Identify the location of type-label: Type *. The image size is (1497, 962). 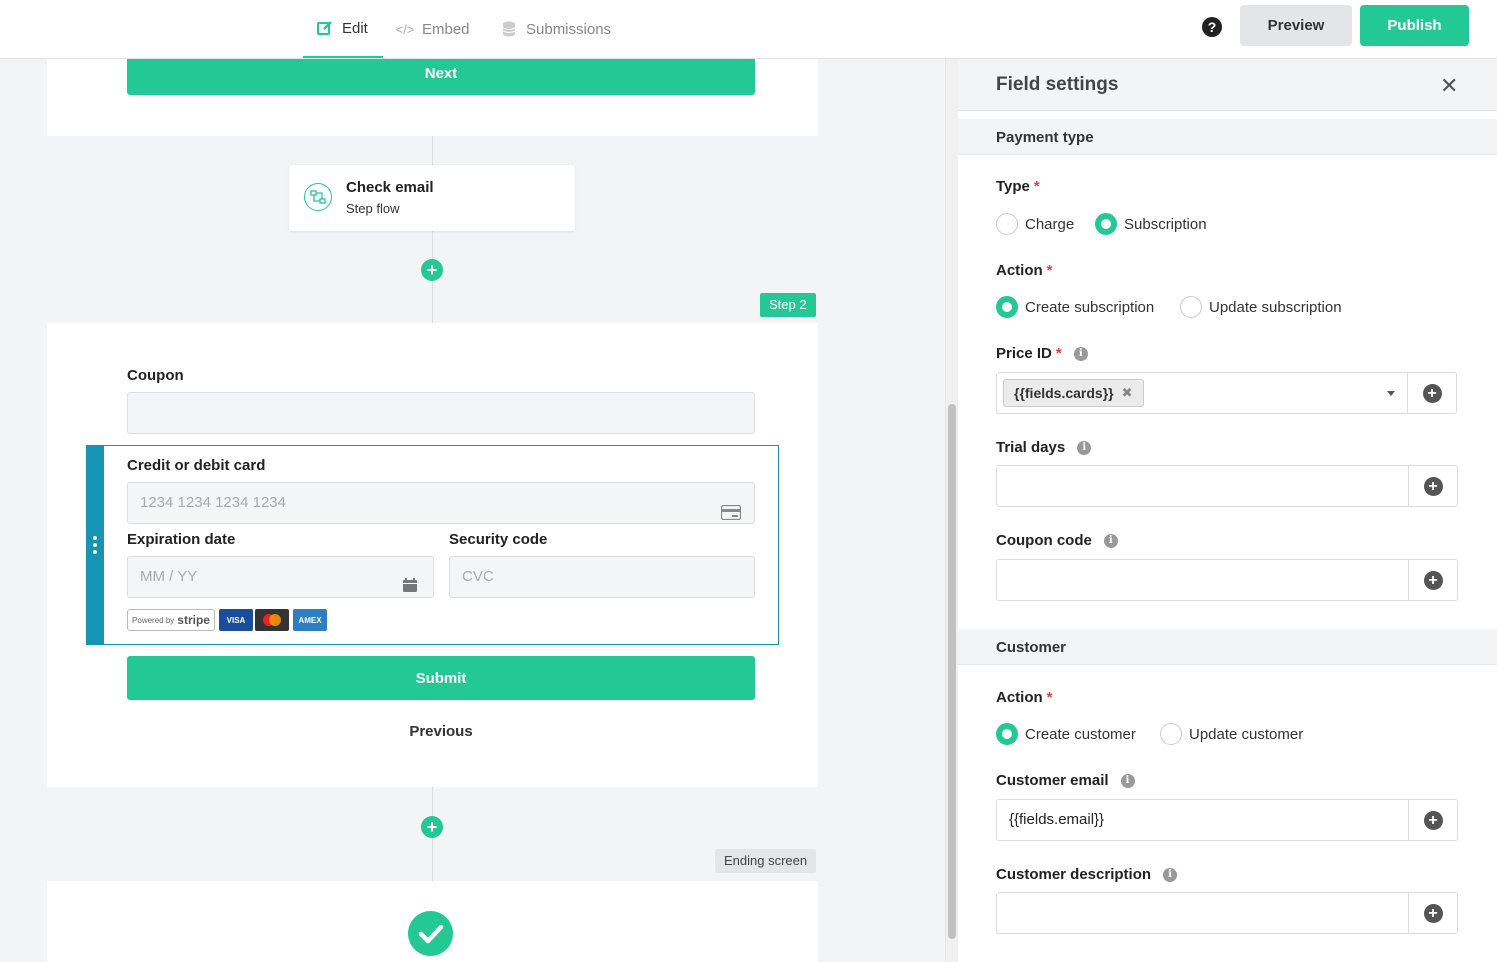
(1018, 186).